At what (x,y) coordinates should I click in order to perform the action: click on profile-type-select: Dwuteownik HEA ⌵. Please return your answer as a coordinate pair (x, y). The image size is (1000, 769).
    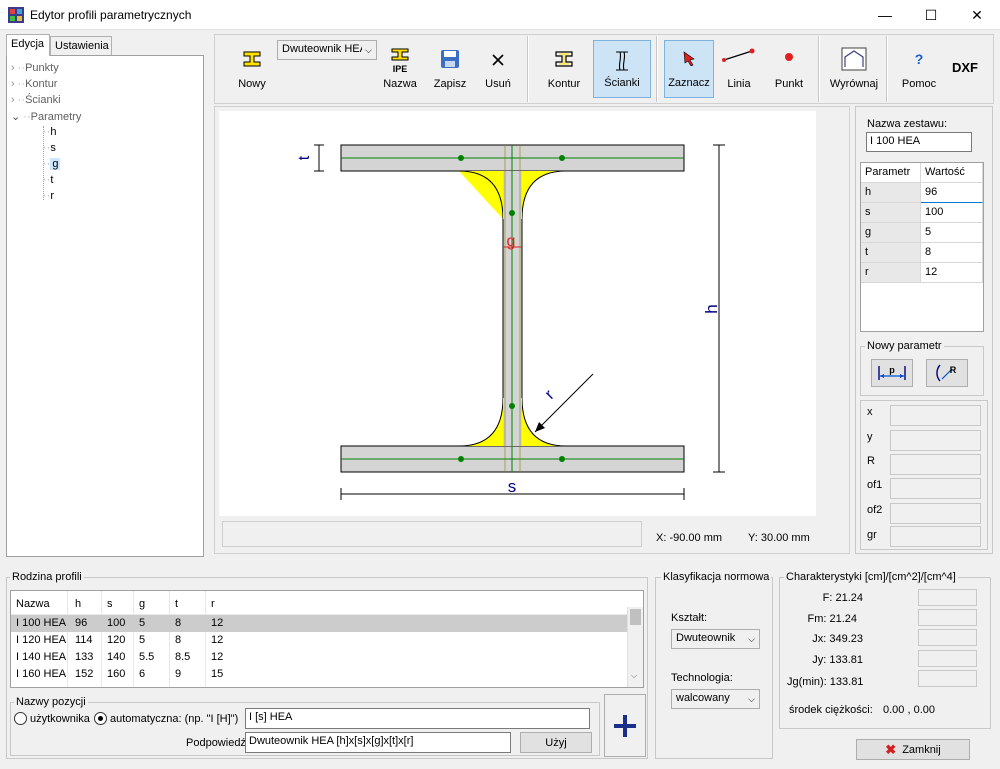
    Looking at the image, I should click on (327, 50).